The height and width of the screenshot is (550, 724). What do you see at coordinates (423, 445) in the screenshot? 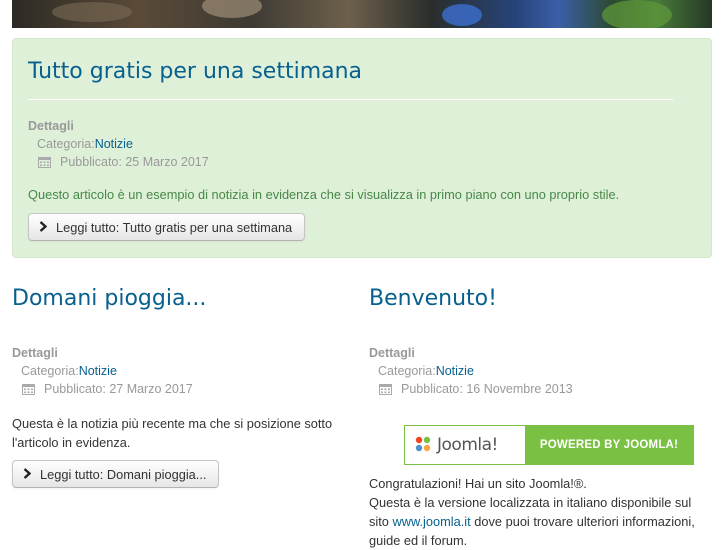
I see `joomla-logo-icon` at bounding box center [423, 445].